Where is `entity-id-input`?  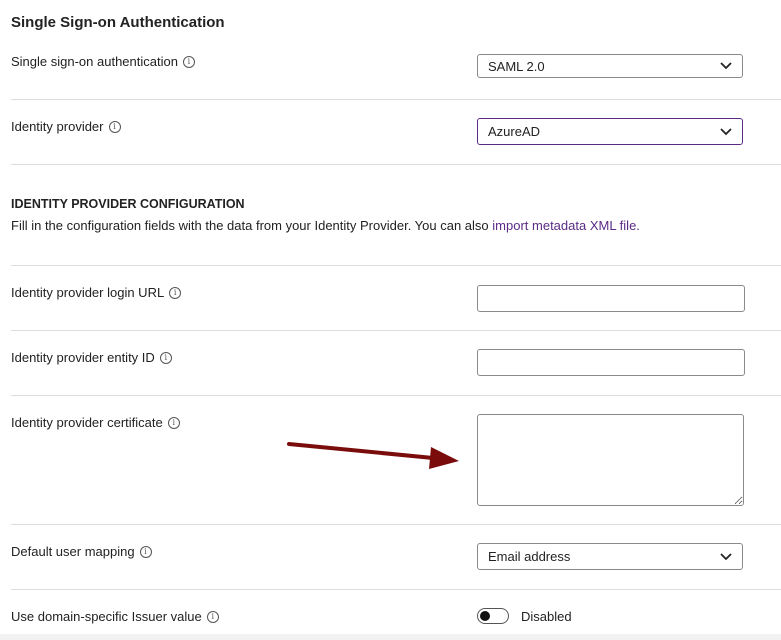 entity-id-input is located at coordinates (611, 362).